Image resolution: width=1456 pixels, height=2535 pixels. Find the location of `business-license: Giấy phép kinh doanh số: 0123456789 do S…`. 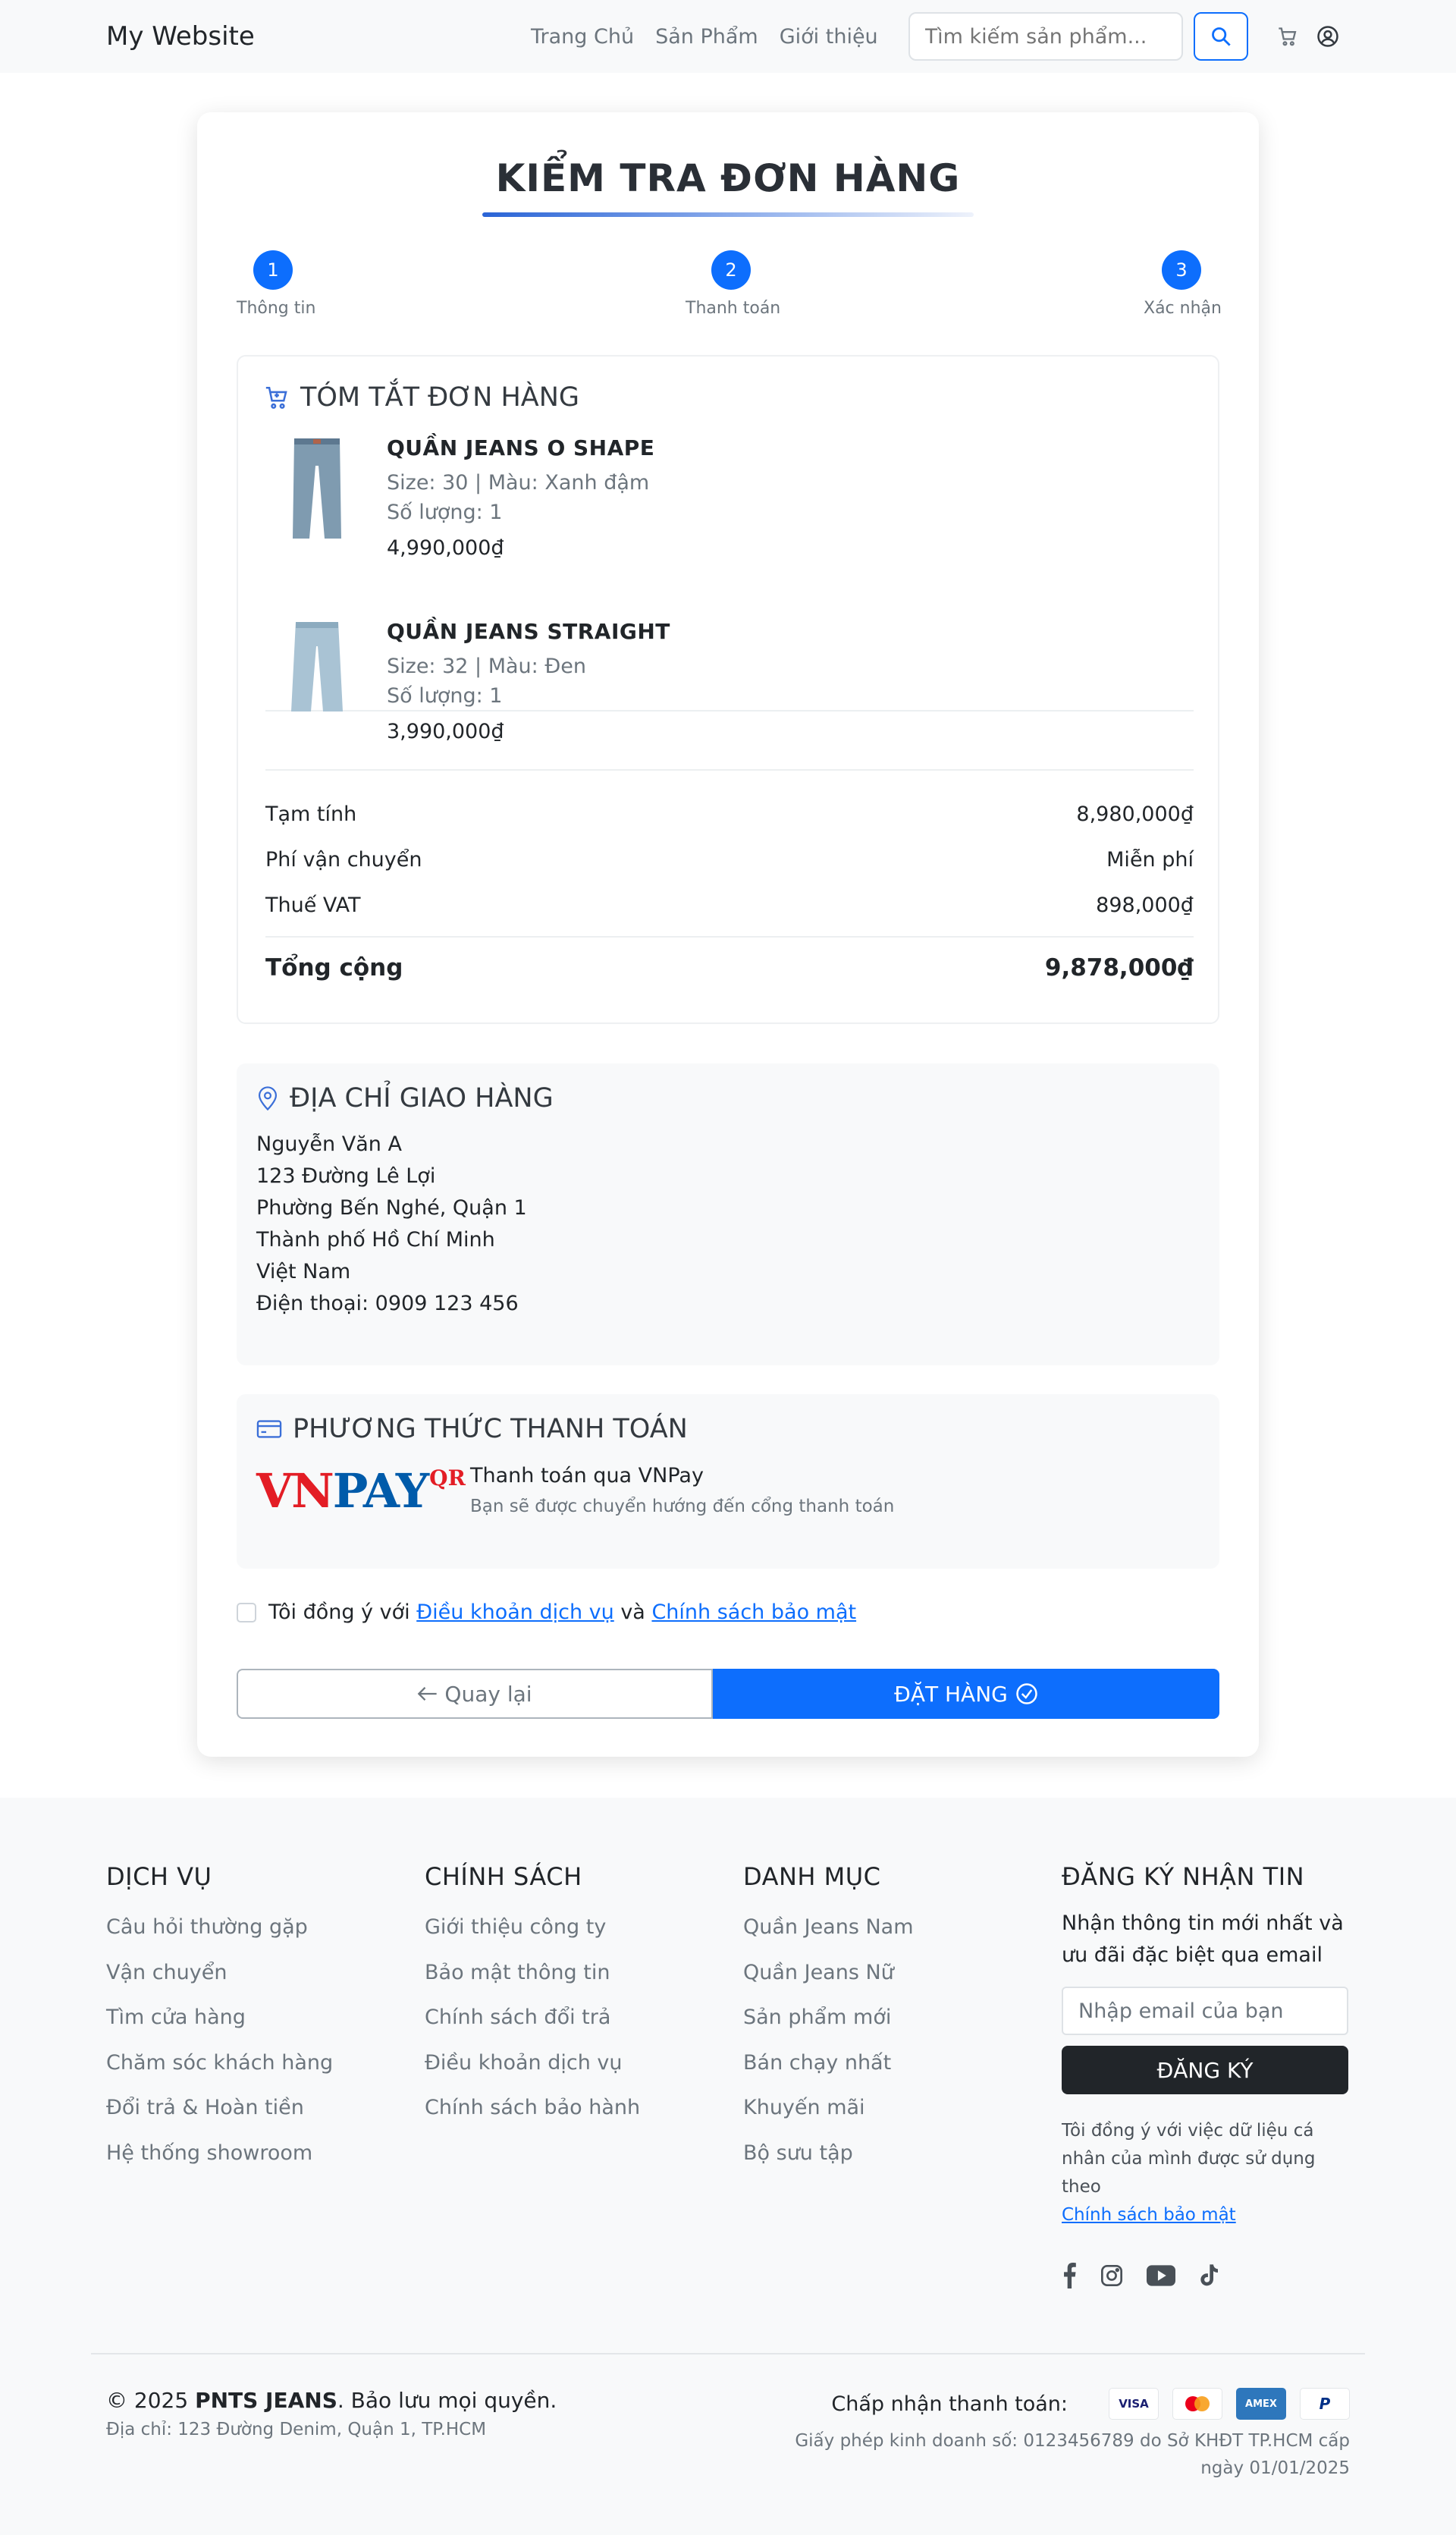

business-license: Giấy phép kinh doanh số: 0123456789 do S… is located at coordinates (1072, 2454).